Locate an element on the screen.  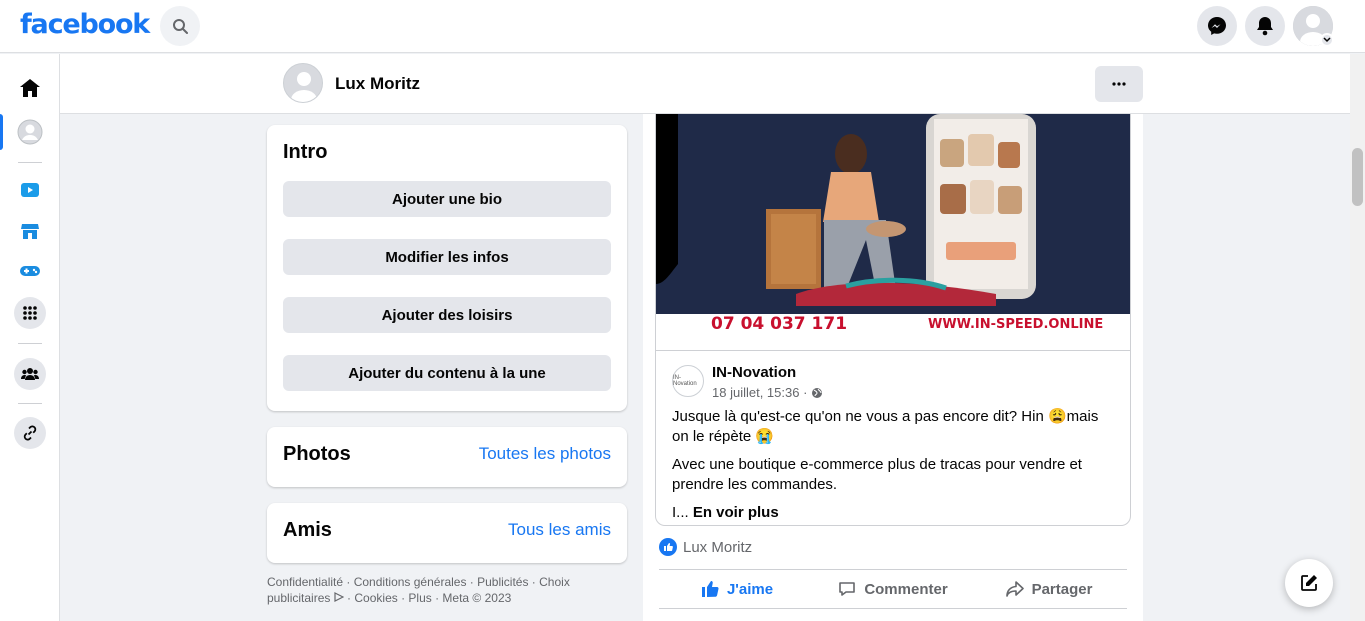
post-truncated-line: I... En voir plus is located at coordinates (895, 513).